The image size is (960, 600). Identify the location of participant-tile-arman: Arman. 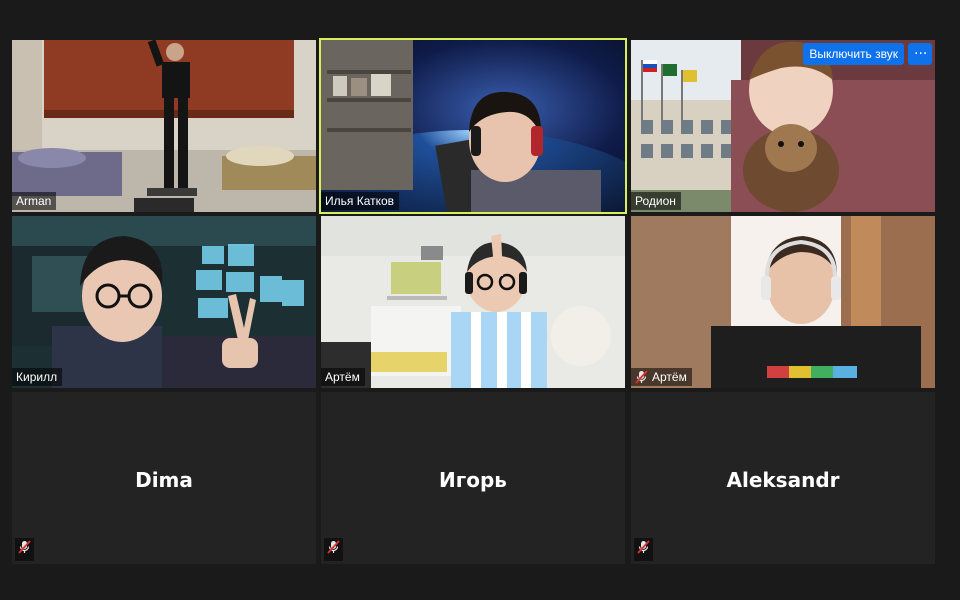
(164, 126).